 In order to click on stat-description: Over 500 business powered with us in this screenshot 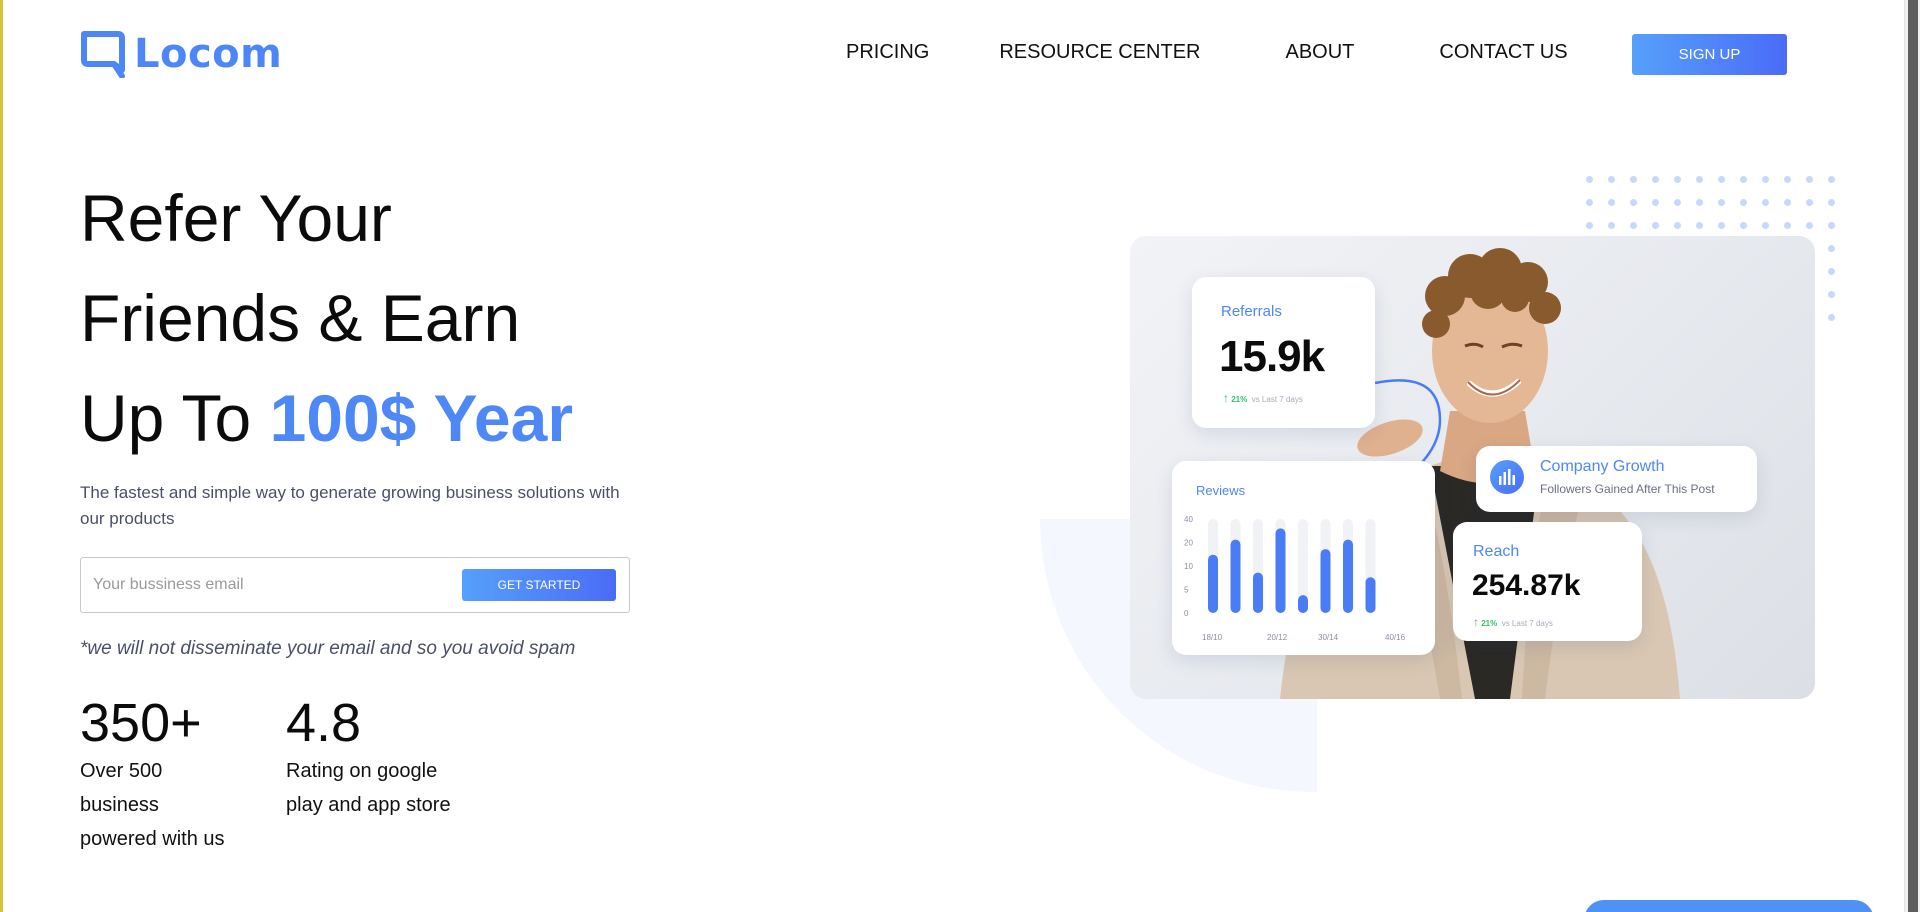, I will do `click(152, 805)`.